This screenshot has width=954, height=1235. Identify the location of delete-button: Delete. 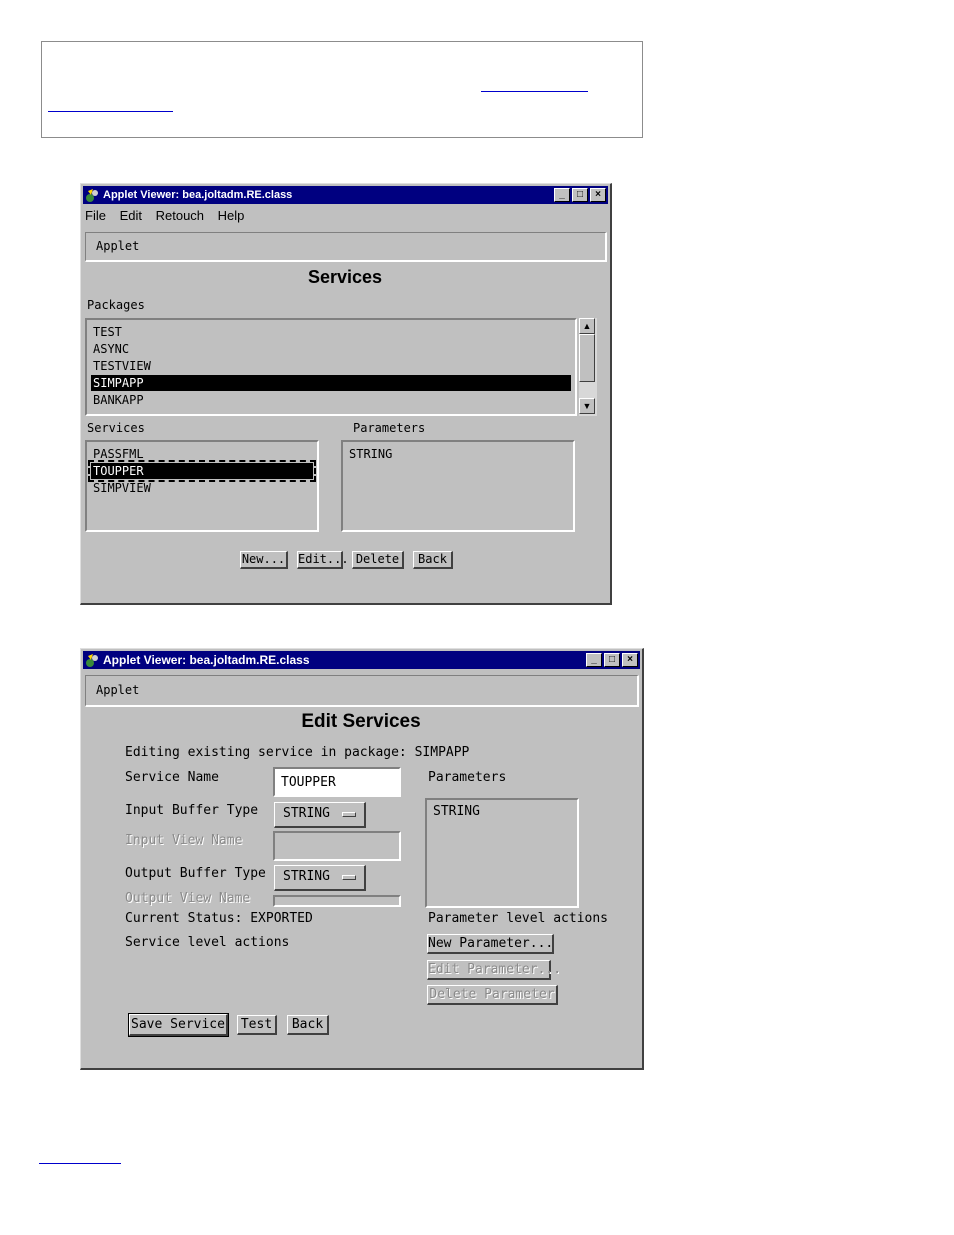
(378, 560).